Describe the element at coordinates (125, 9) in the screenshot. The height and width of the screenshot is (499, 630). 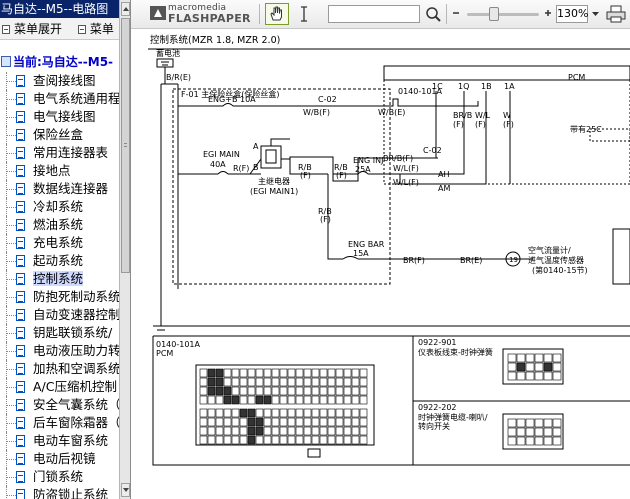
I see `scroll-up-arrow` at that location.